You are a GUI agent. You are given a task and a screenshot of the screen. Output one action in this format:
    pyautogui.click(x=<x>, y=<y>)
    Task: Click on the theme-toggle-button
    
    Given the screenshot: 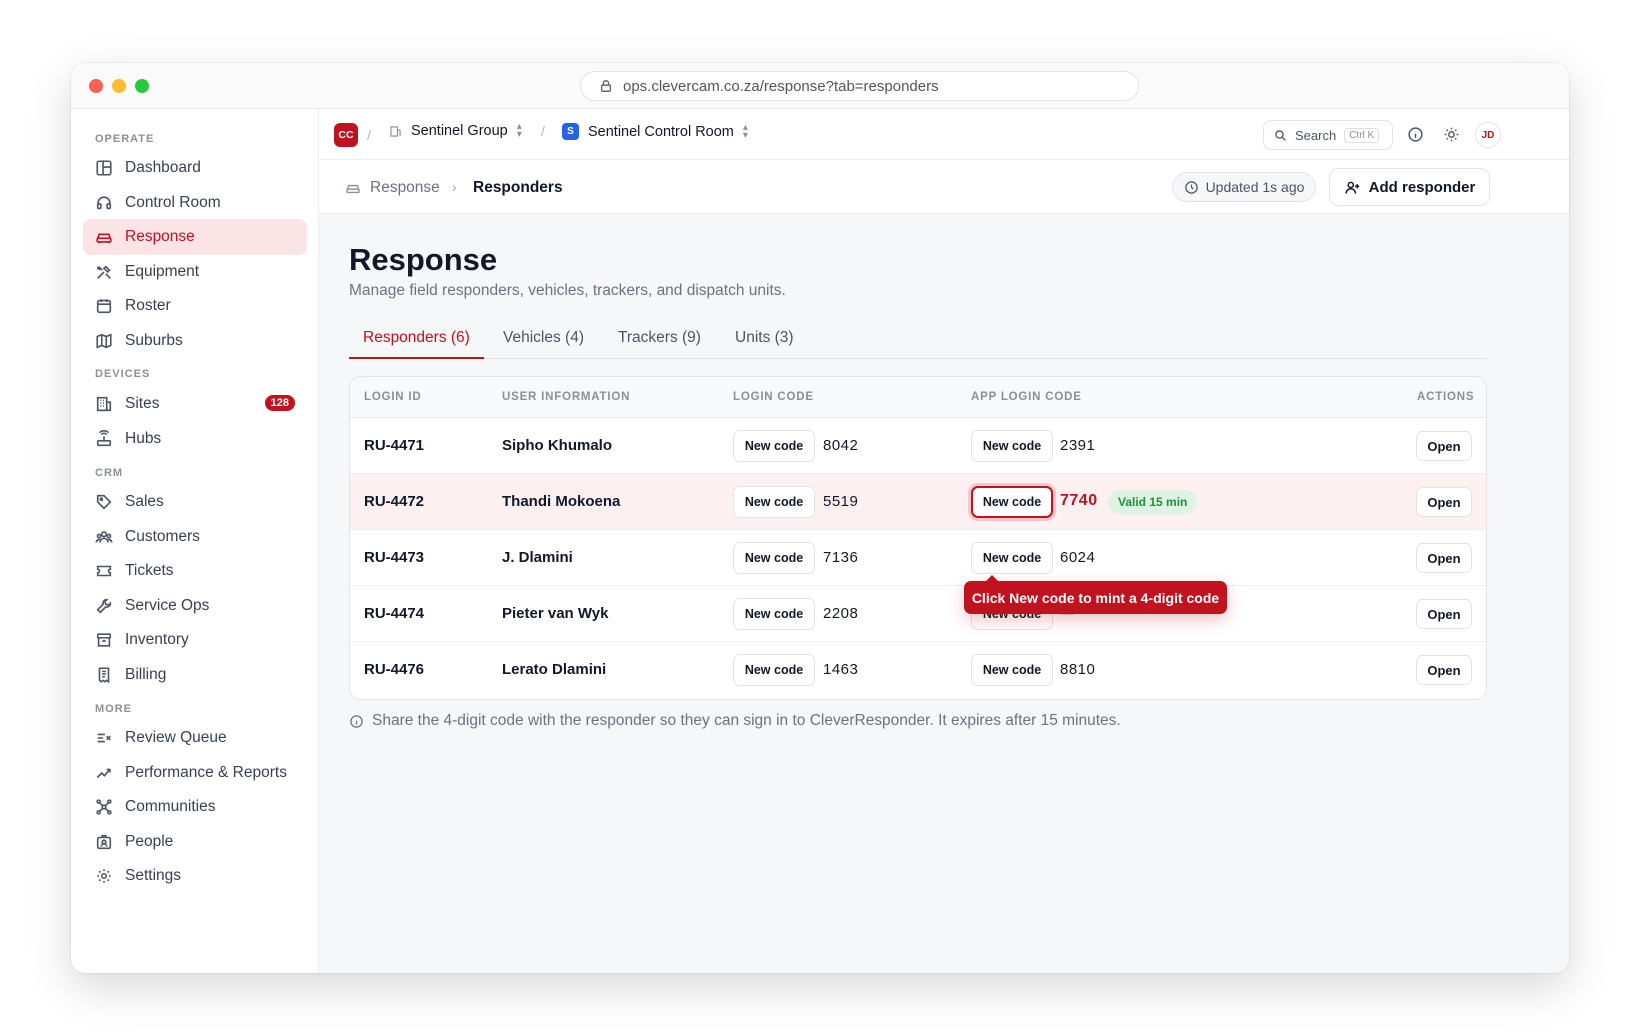 What is the action you would take?
    pyautogui.click(x=1451, y=134)
    